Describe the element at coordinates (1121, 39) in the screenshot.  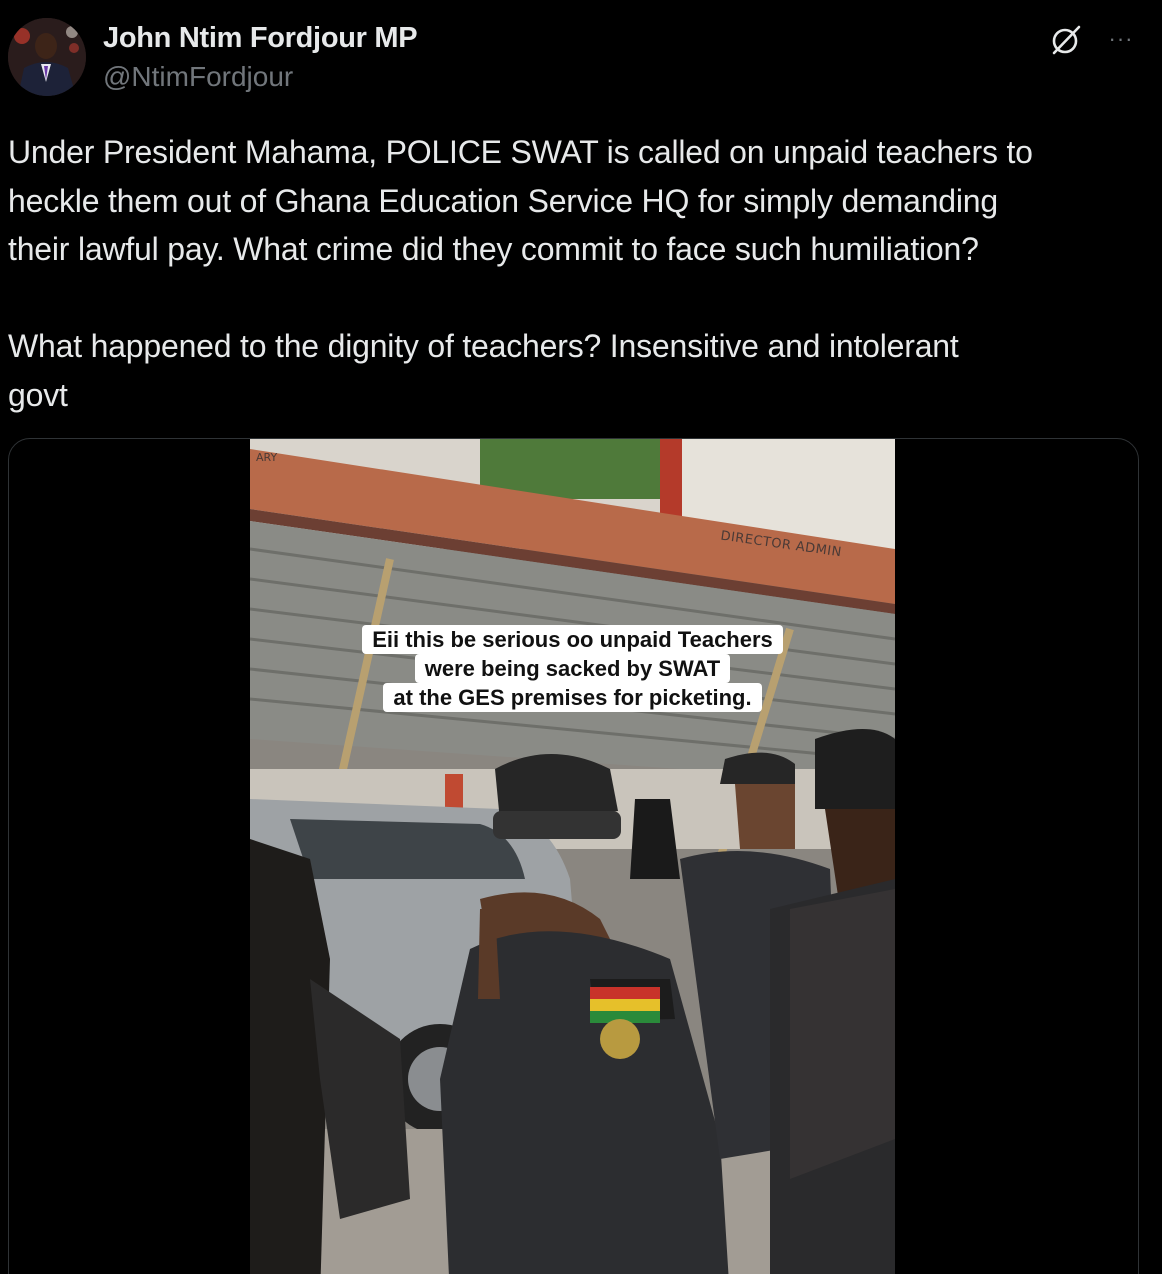
I see `more-options-icon: ···` at that location.